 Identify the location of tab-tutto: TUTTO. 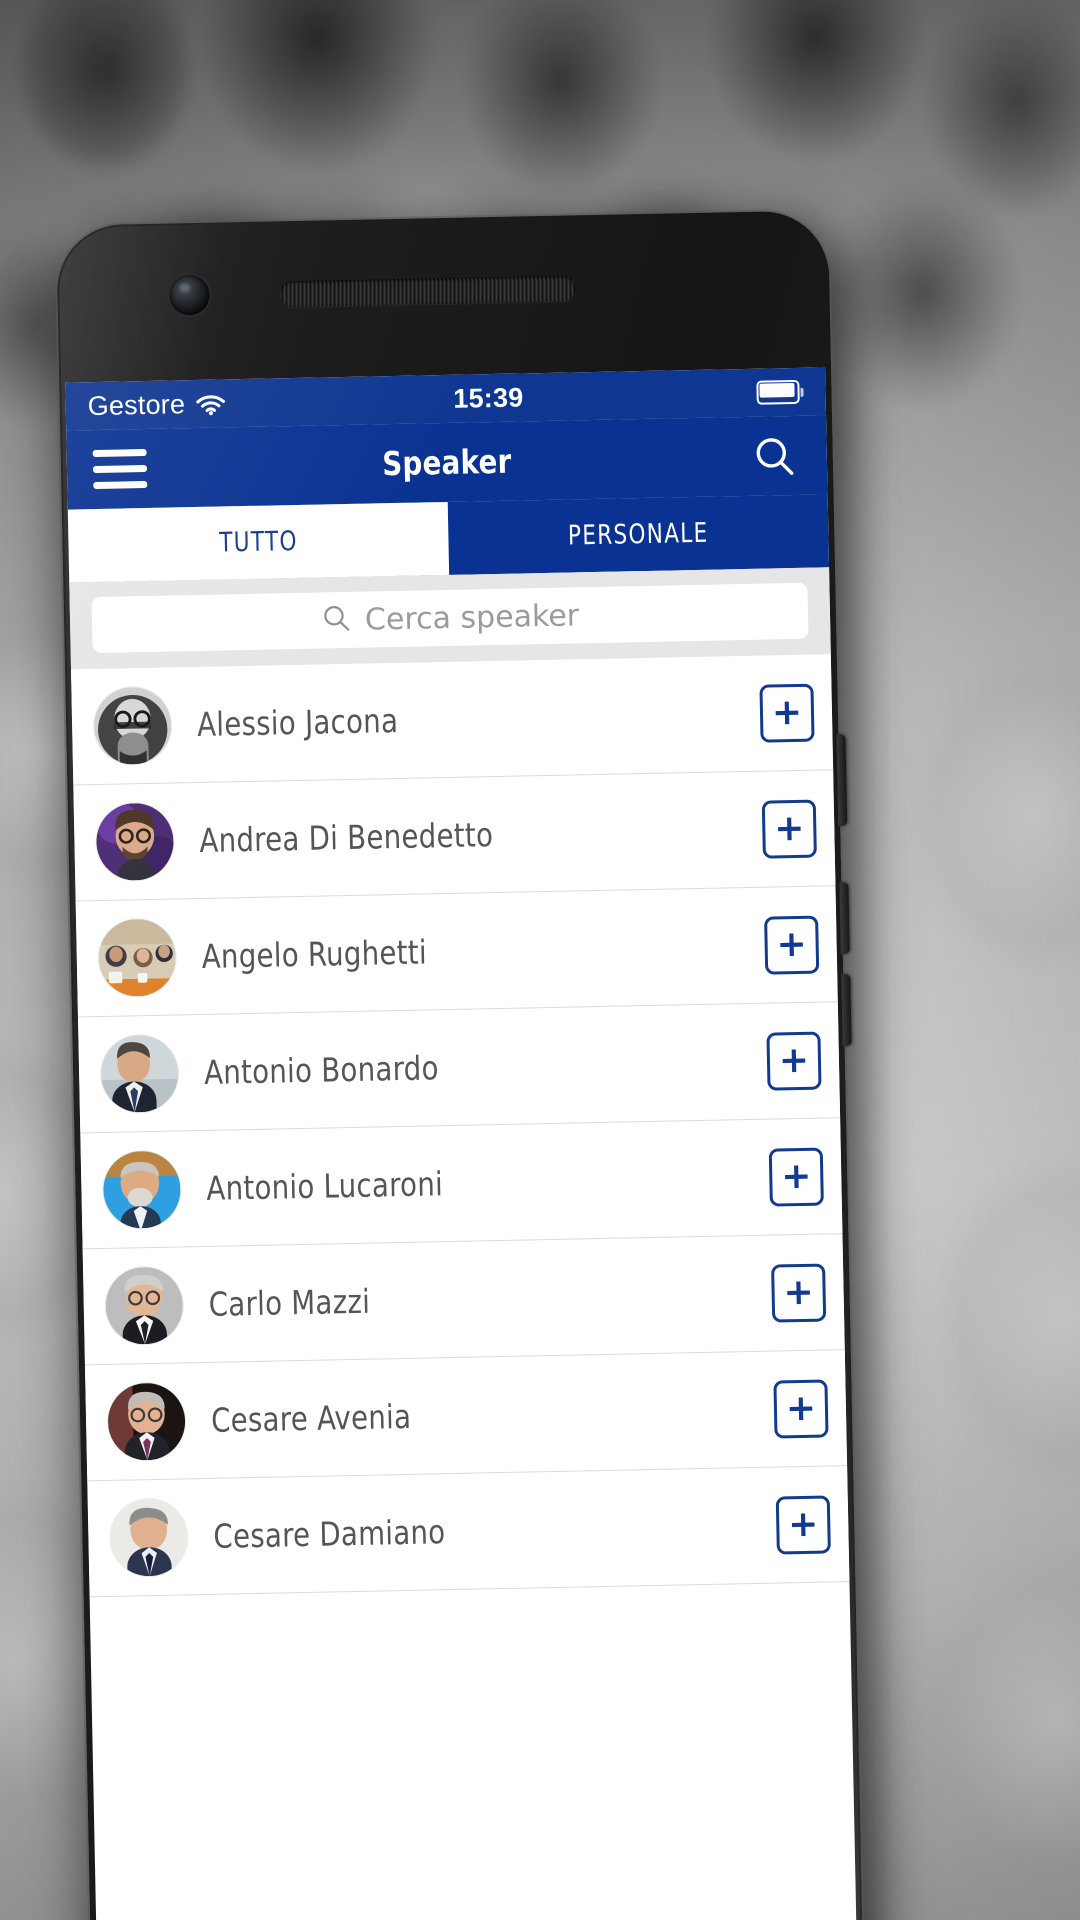
(258, 542).